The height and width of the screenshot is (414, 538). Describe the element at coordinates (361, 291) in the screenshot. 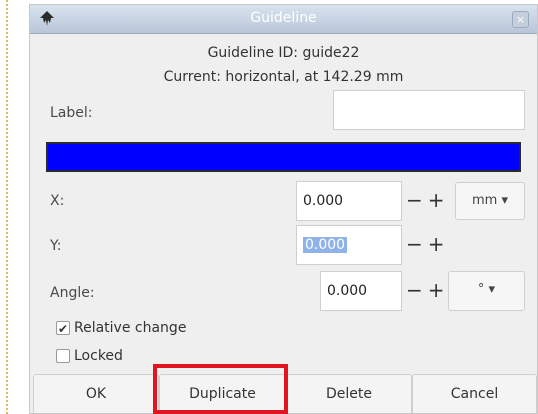

I see `angle-input: 0.000` at that location.